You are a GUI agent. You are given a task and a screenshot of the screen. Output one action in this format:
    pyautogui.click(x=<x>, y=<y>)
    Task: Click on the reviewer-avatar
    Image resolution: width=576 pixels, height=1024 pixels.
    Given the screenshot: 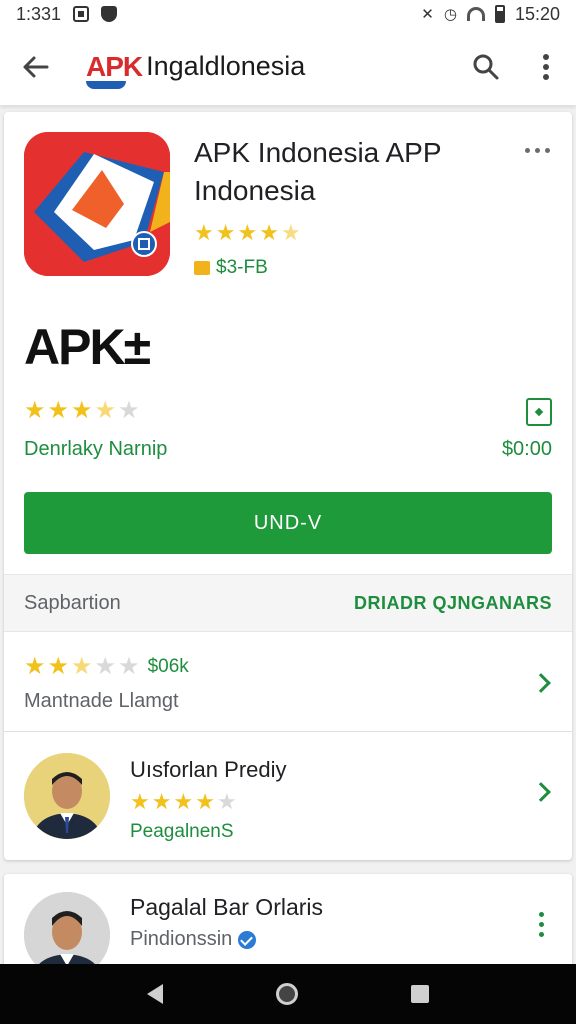 What is the action you would take?
    pyautogui.click(x=67, y=796)
    